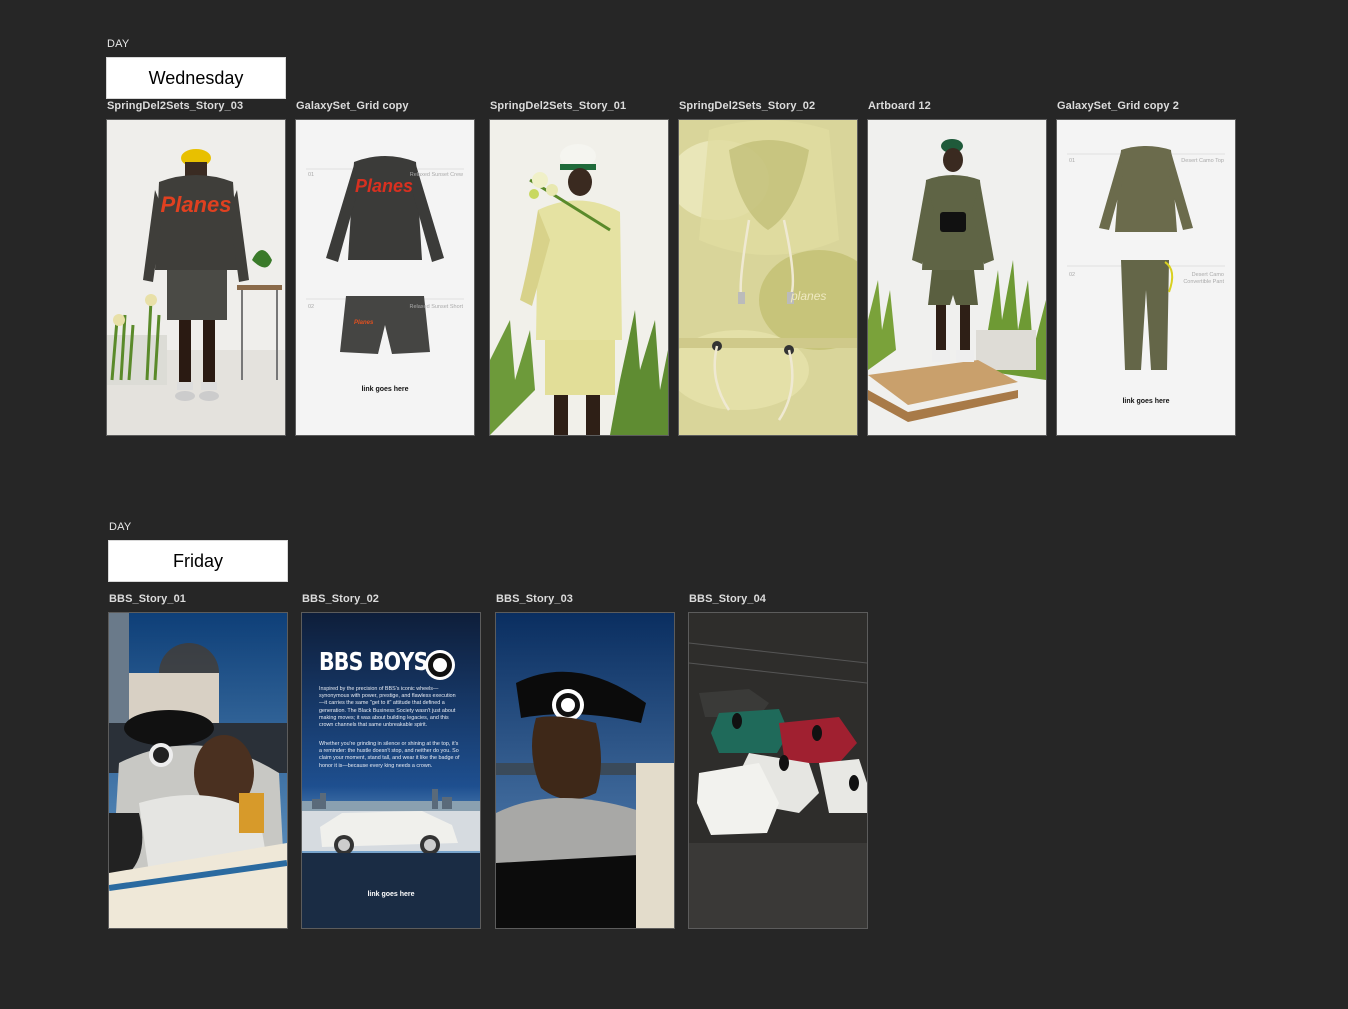  What do you see at coordinates (198, 561) in the screenshot?
I see `day-box-friday: Friday` at bounding box center [198, 561].